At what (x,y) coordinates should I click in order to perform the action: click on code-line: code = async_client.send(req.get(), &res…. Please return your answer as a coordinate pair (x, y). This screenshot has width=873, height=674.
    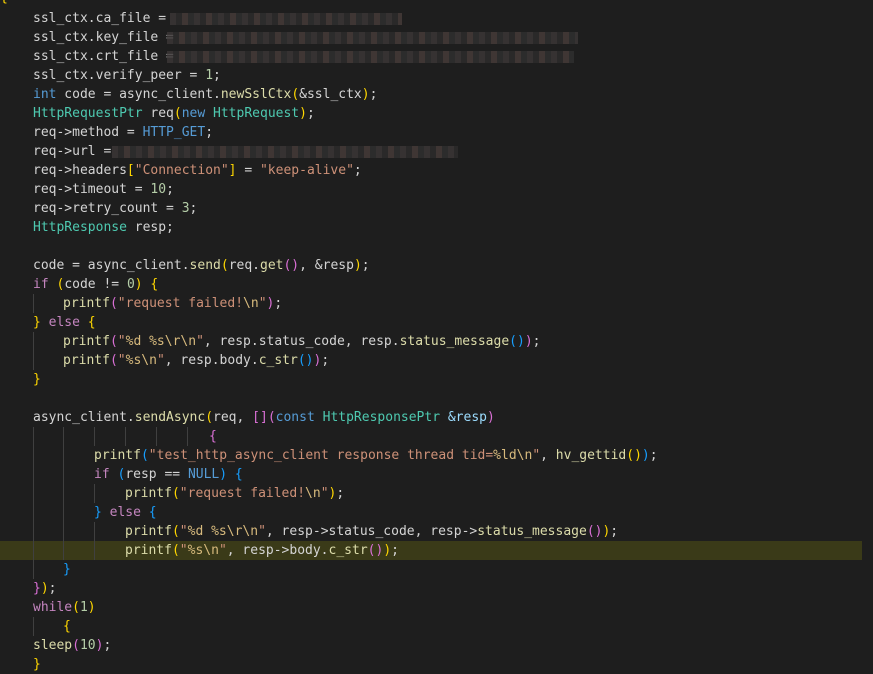
    Looking at the image, I should click on (436, 265).